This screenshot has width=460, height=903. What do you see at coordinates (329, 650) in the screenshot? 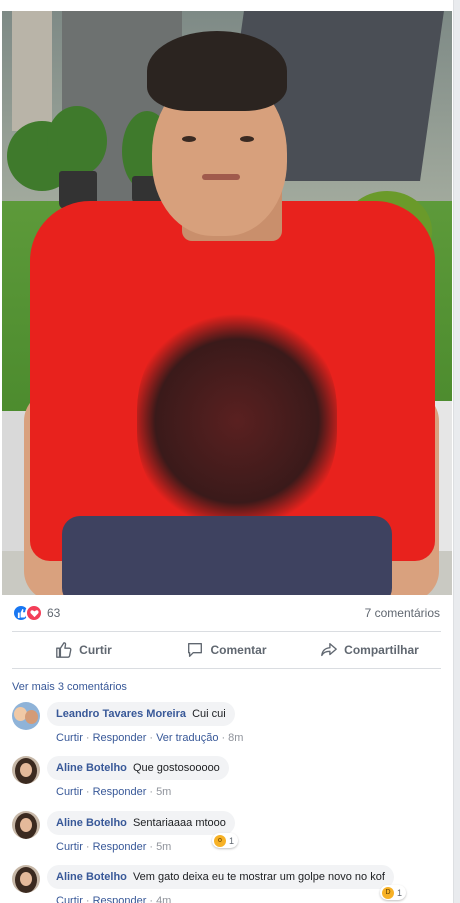
I see `share-icon` at bounding box center [329, 650].